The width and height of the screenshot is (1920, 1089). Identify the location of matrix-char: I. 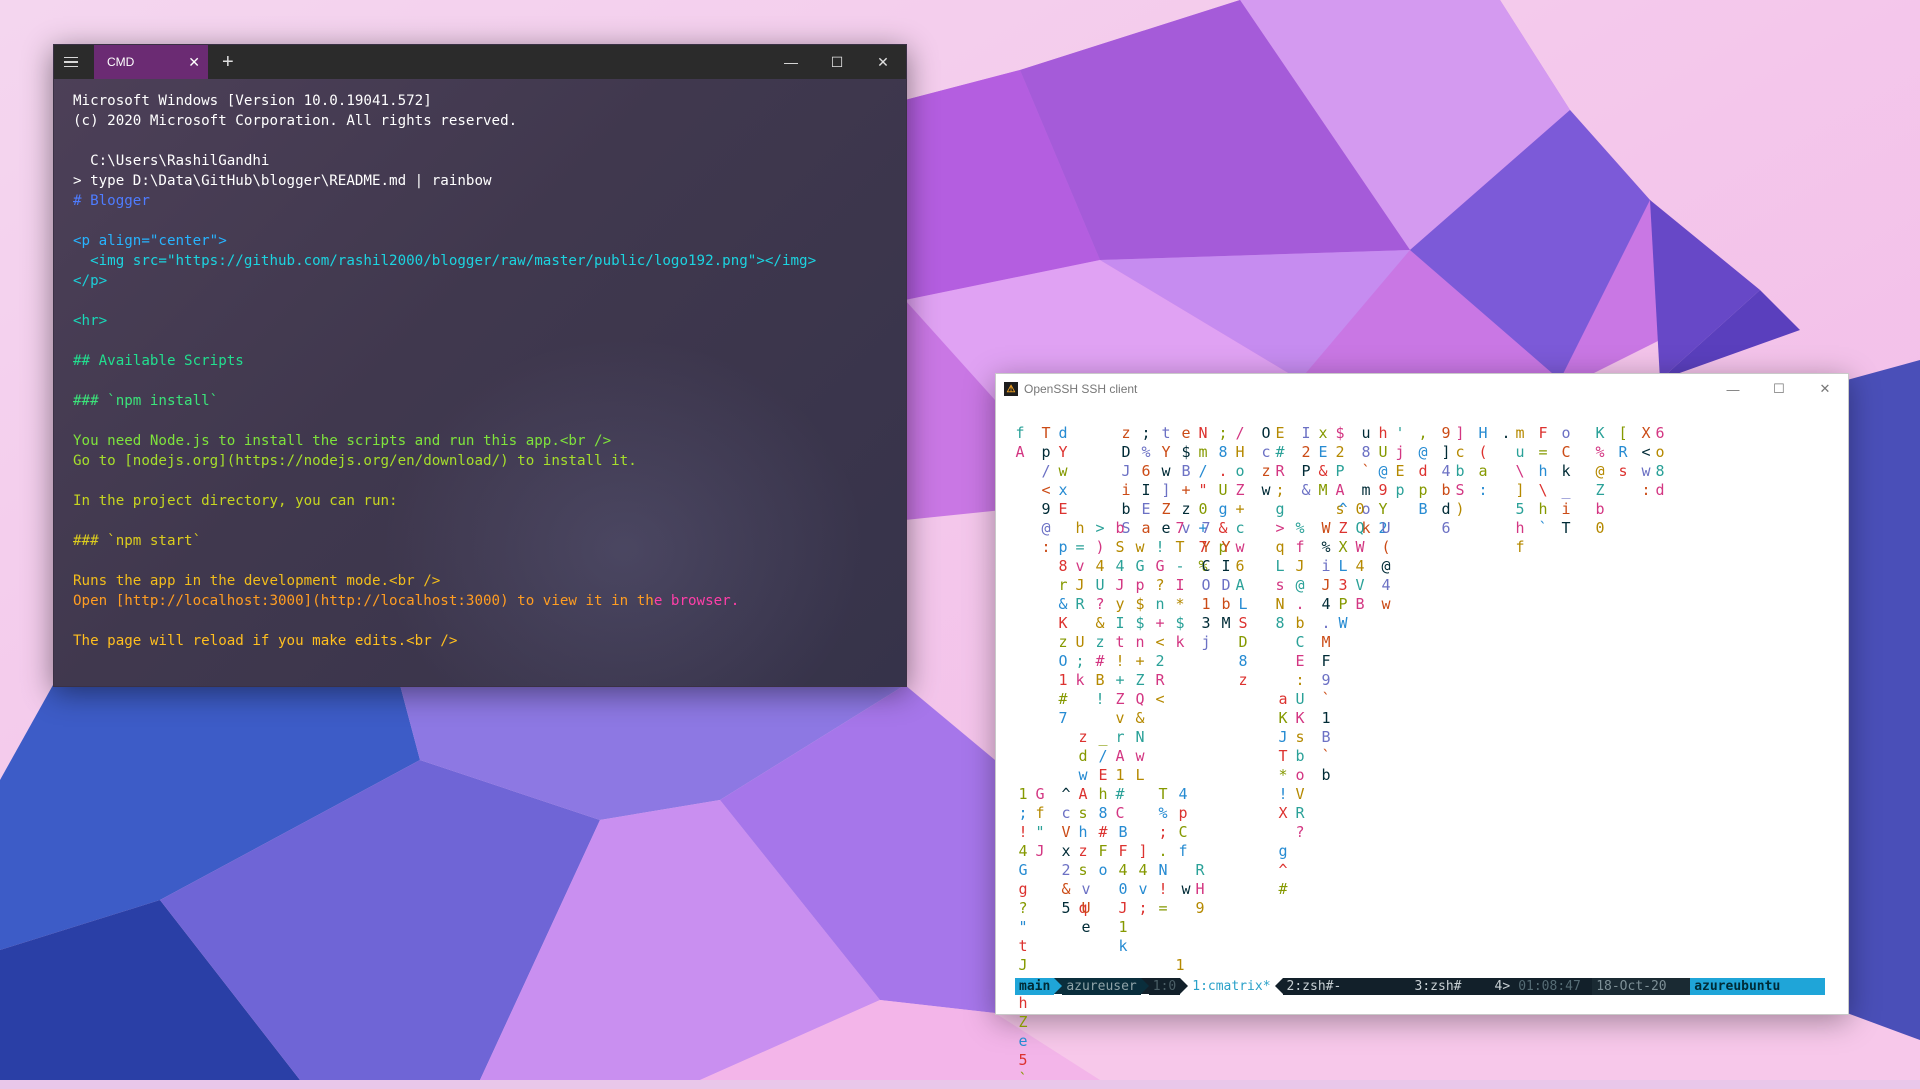
(1120, 623).